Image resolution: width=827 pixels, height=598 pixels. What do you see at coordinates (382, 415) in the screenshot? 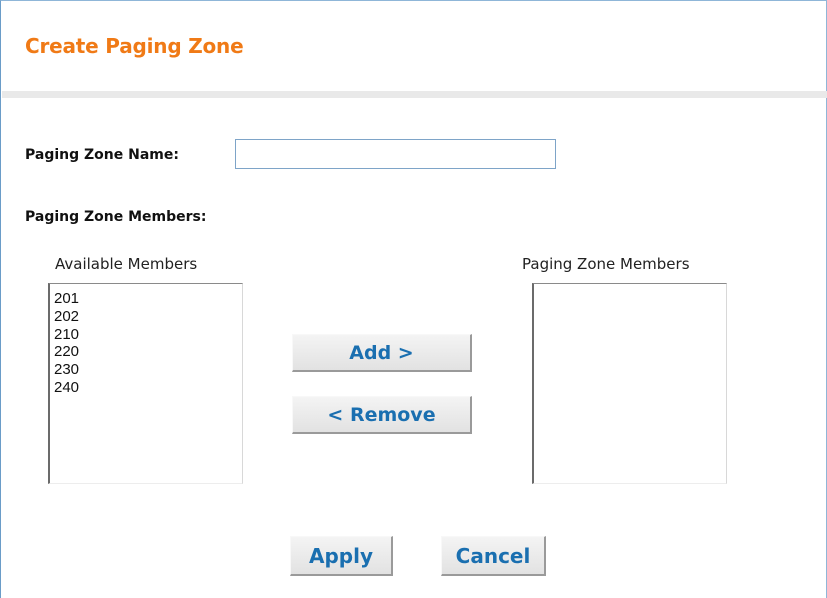
I see `remove-button: < Remove` at bounding box center [382, 415].